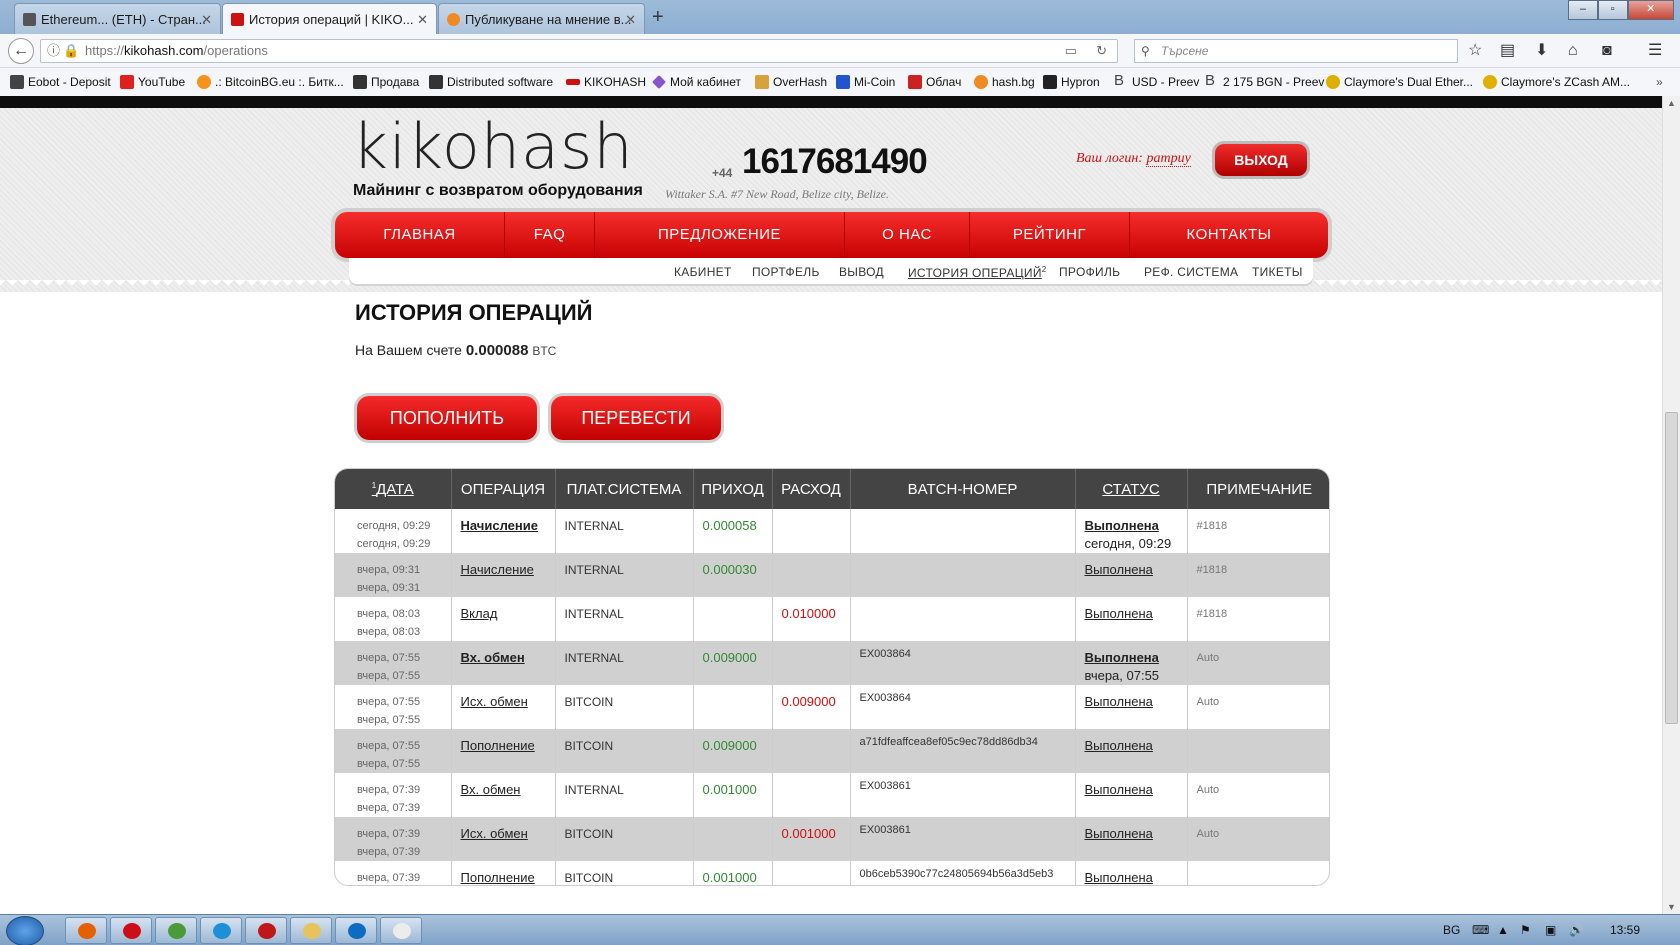 The height and width of the screenshot is (945, 1680). Describe the element at coordinates (1229, 235) in the screenshot. I see `menu-item-contacts: КОНТАКТЫ` at that location.